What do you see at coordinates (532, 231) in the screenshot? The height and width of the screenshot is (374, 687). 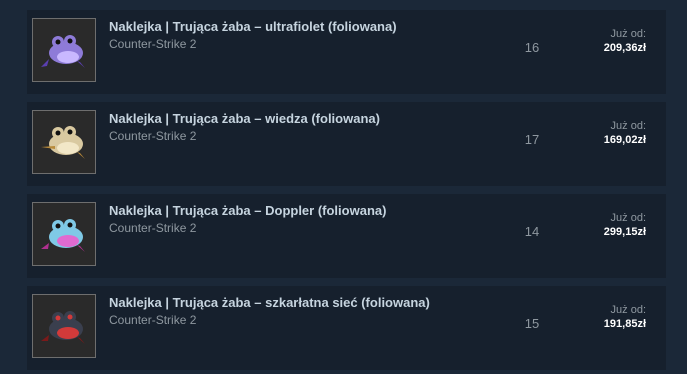 I see `listing-quantity: 14` at bounding box center [532, 231].